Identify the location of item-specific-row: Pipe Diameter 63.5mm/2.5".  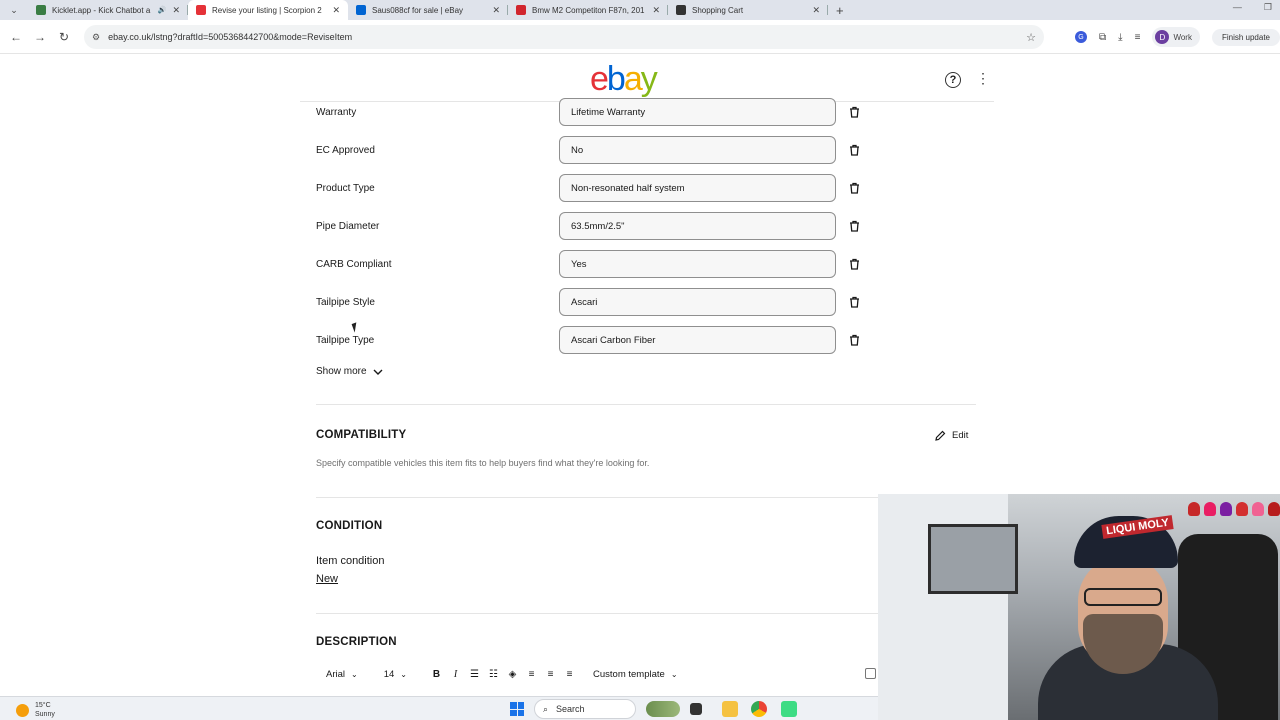
(596, 226).